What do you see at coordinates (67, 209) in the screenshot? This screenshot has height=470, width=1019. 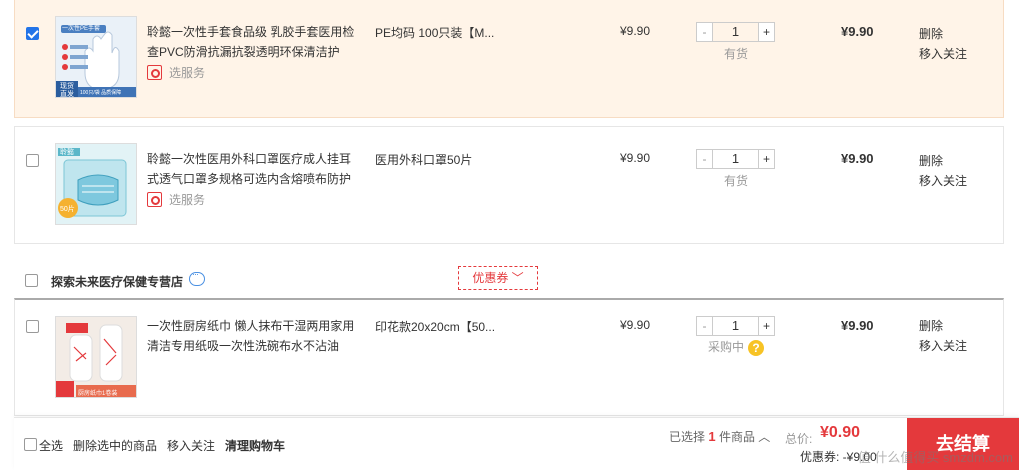 I see `thumb-tag-text: 50片` at bounding box center [67, 209].